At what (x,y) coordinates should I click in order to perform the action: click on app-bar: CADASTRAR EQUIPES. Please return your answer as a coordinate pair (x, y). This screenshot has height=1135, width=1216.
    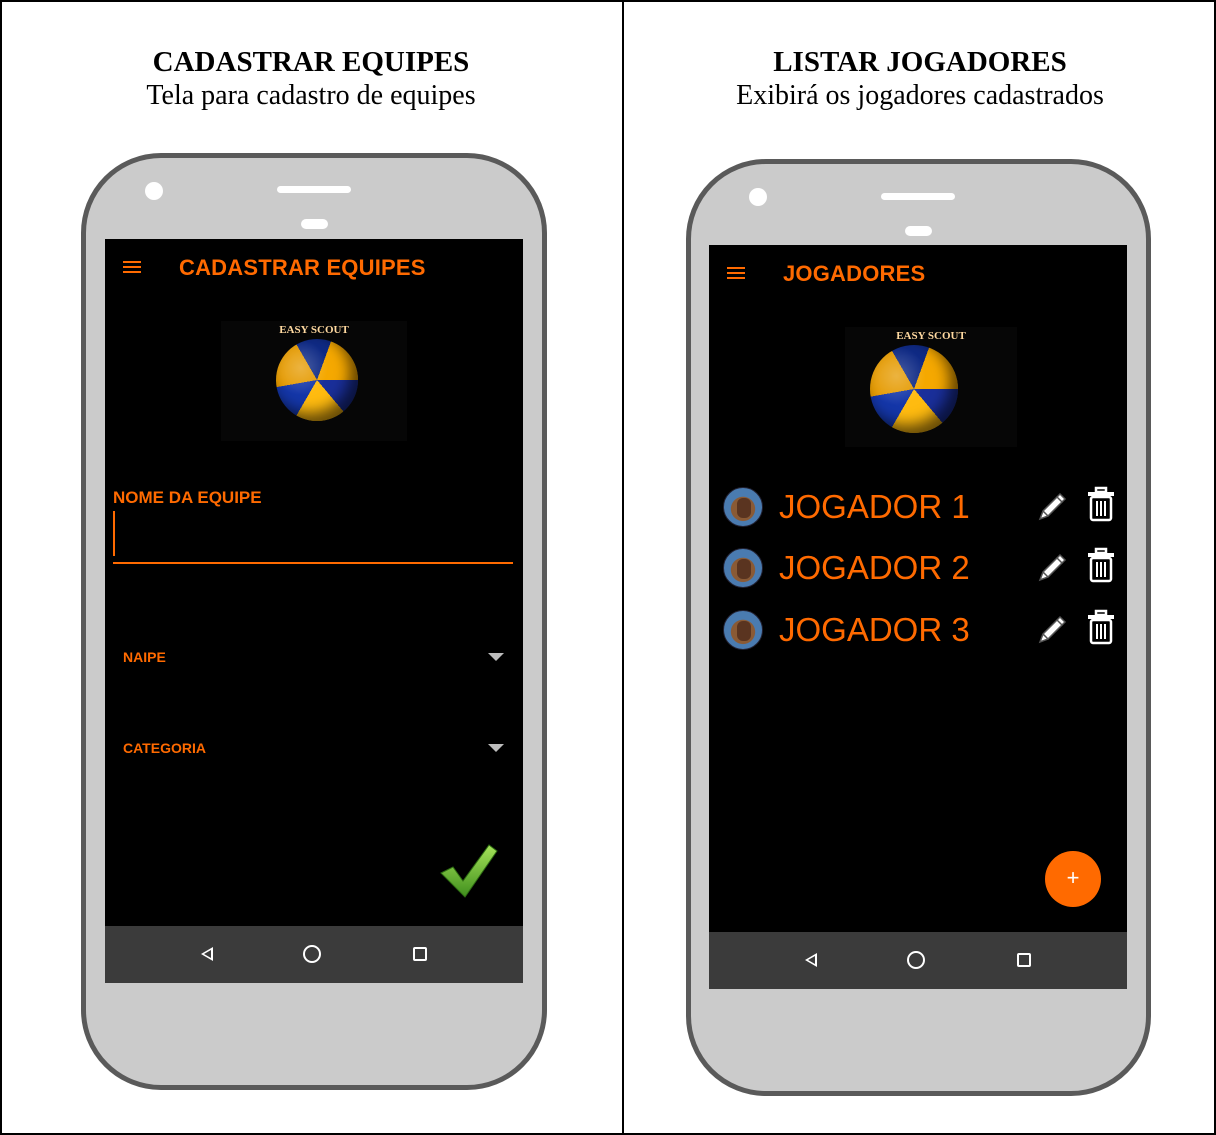
    Looking at the image, I should click on (314, 268).